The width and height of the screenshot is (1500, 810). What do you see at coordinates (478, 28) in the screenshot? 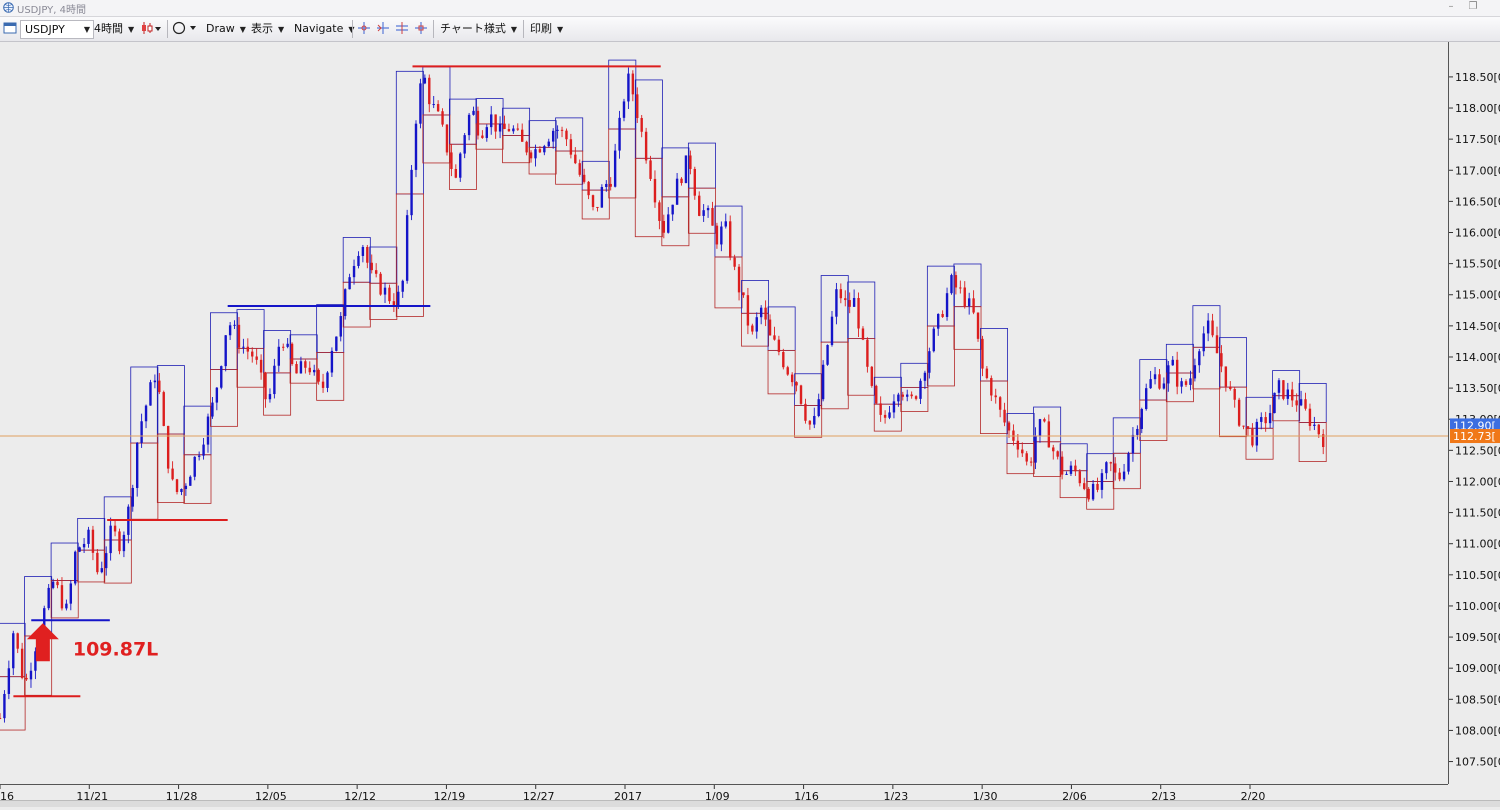
I see `chart-style-menu: チャート様式 ▼` at bounding box center [478, 28].